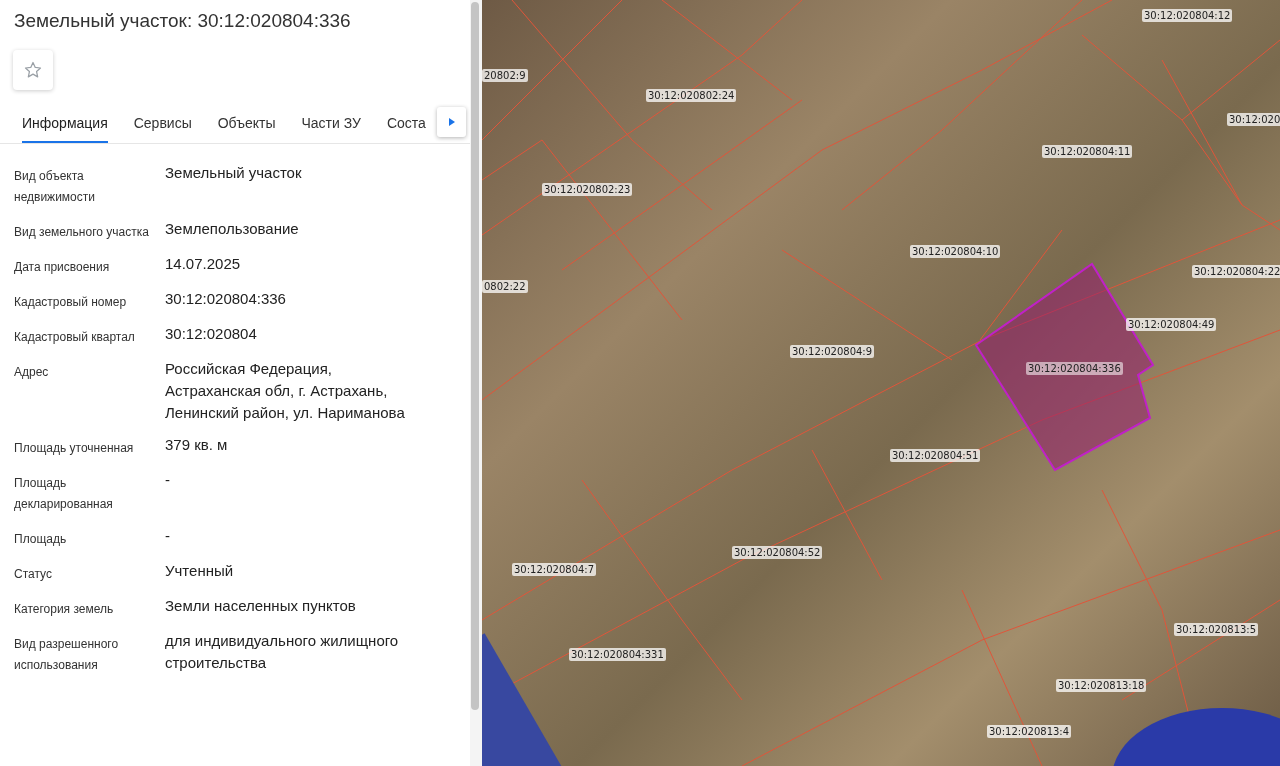 The image size is (1280, 766). Describe the element at coordinates (777, 552) in the screenshot. I see `parcel-label: 30:12:020804:52` at that location.